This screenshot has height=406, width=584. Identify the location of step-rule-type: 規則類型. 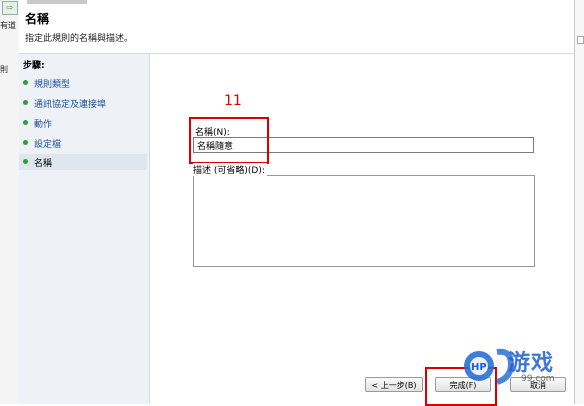
(83, 83).